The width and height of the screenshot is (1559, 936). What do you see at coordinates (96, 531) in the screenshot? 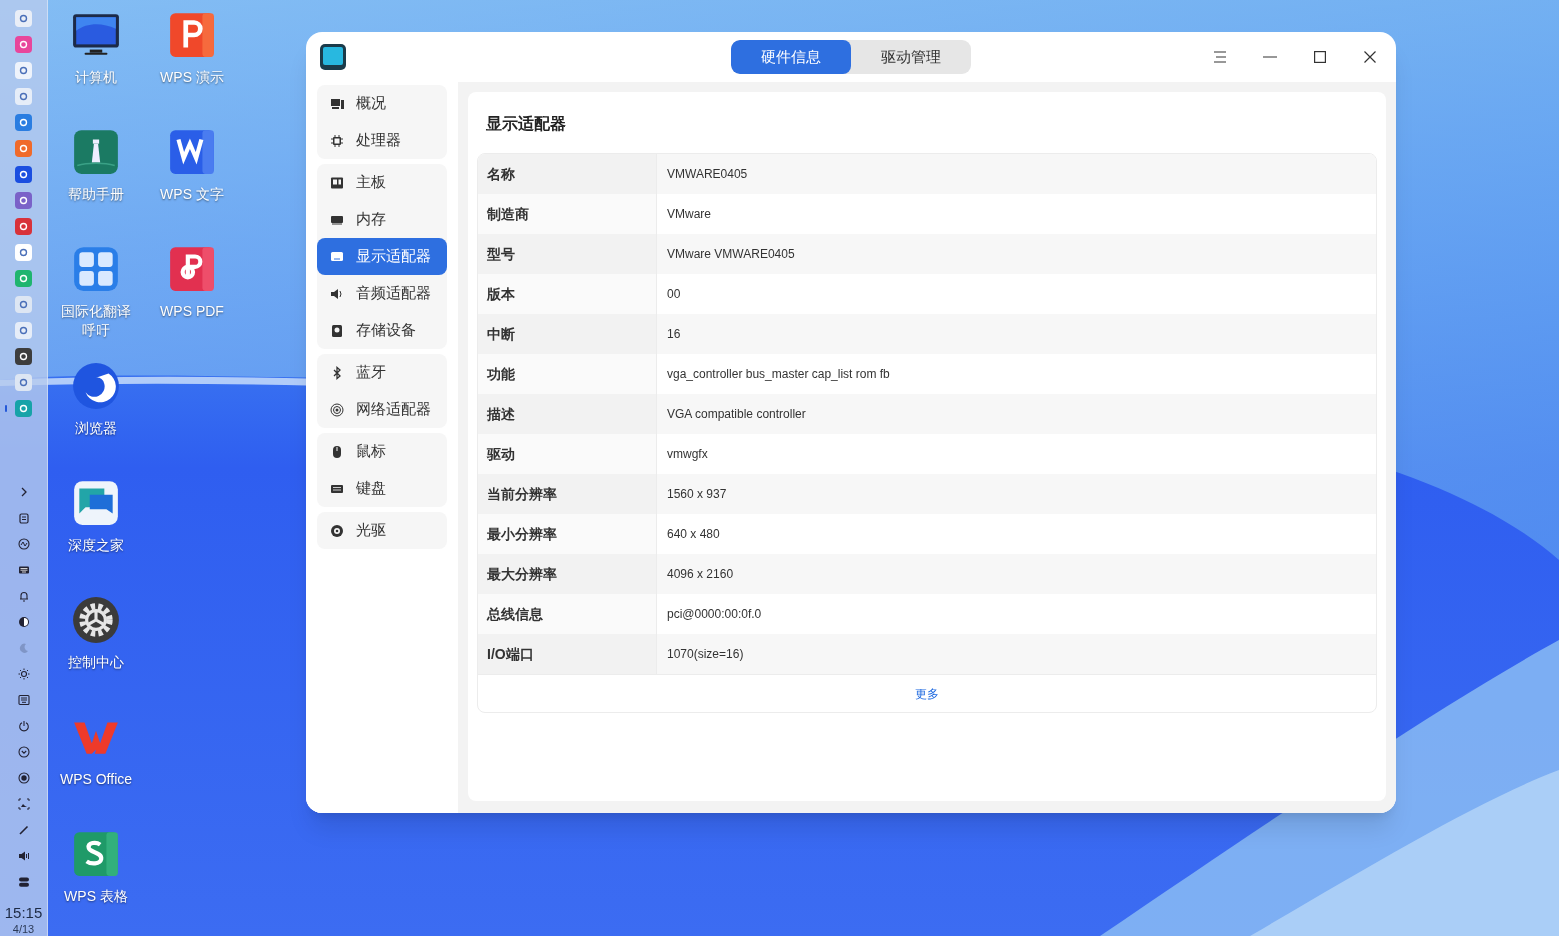
I see `desktop-shortcut: 深度之家` at bounding box center [96, 531].